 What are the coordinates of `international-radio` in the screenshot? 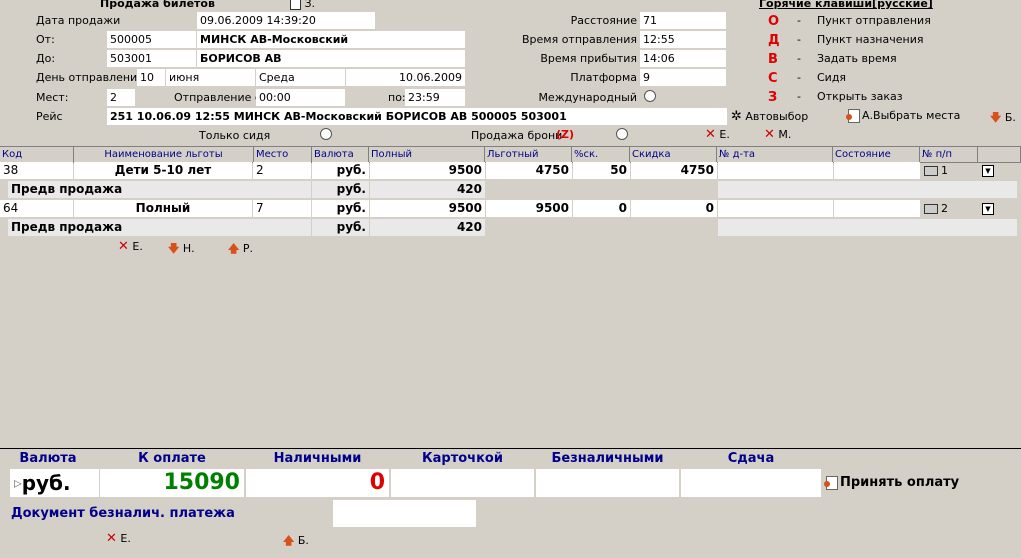 It's located at (650, 96).